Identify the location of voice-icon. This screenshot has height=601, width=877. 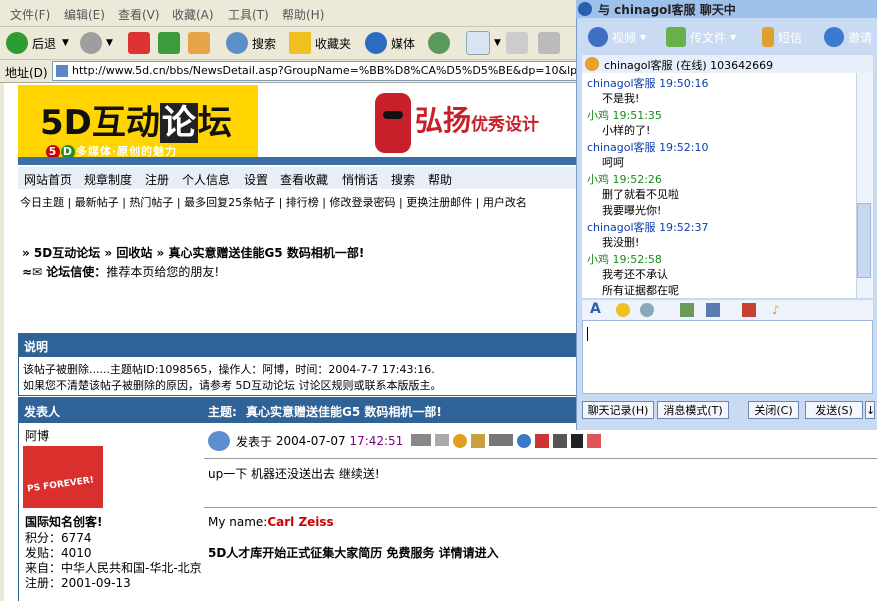
(647, 310).